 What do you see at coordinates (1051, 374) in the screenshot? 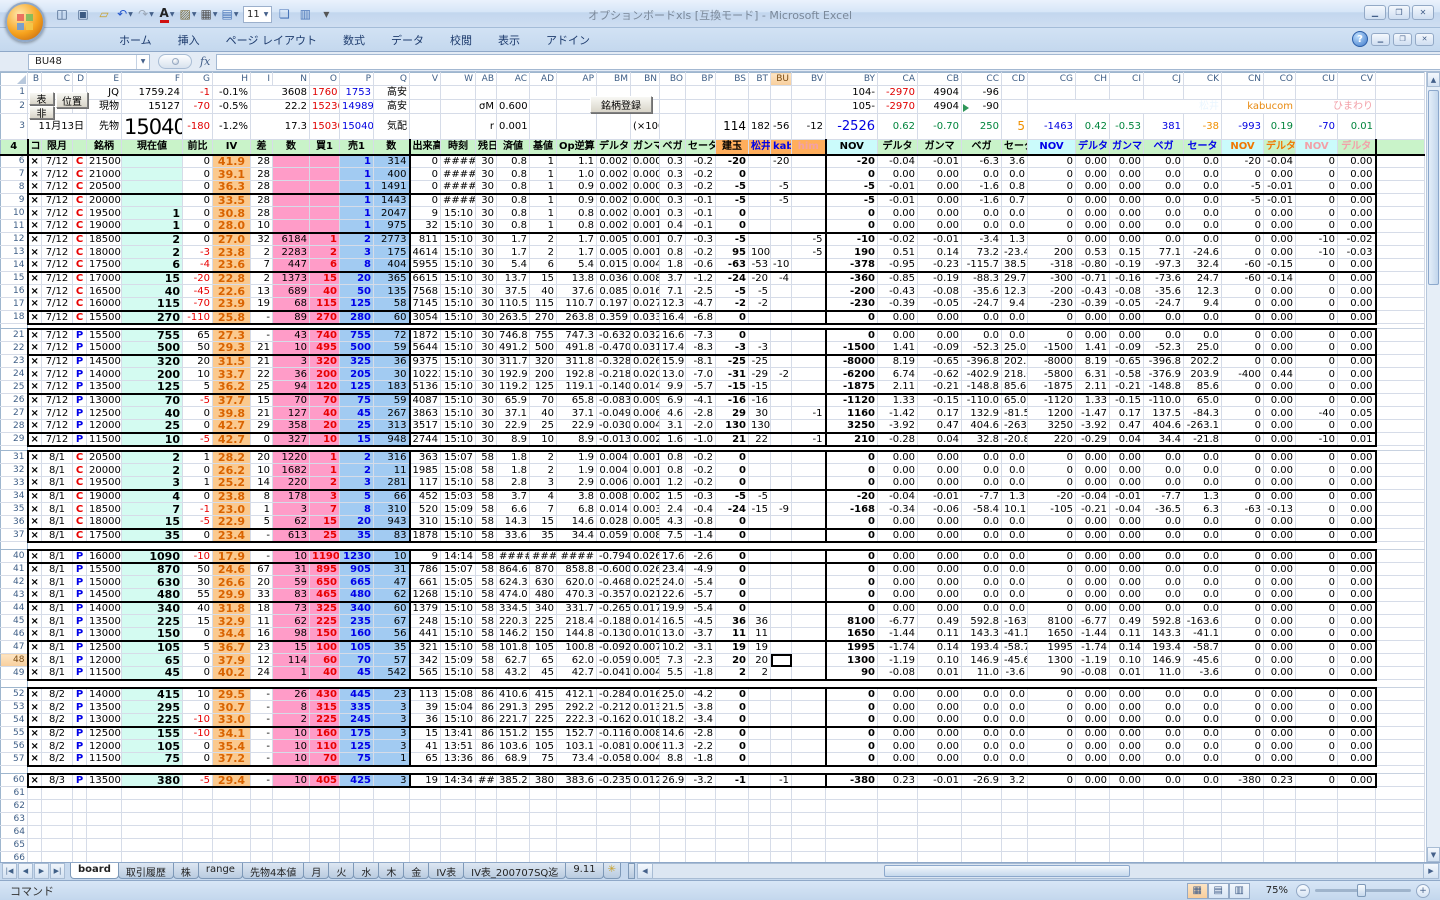
I see `cell: -5800` at bounding box center [1051, 374].